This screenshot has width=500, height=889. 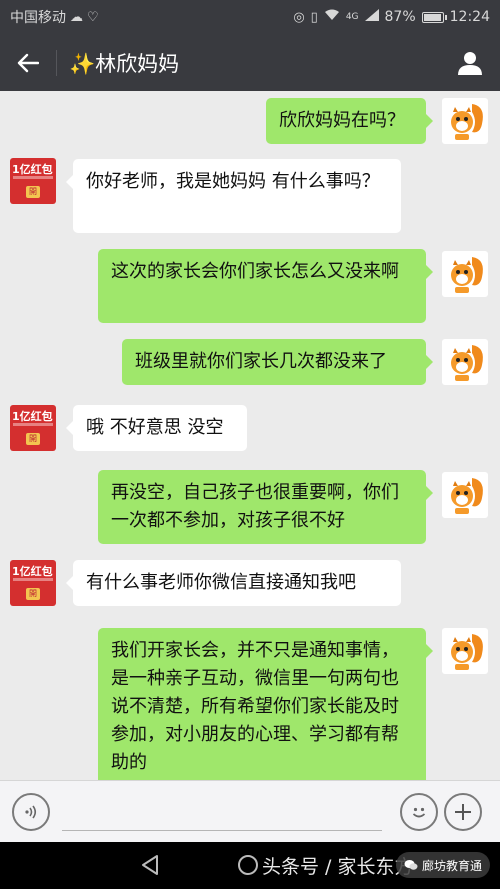 I want to click on chat-header: ✨林欣妈妈, so click(x=250, y=62).